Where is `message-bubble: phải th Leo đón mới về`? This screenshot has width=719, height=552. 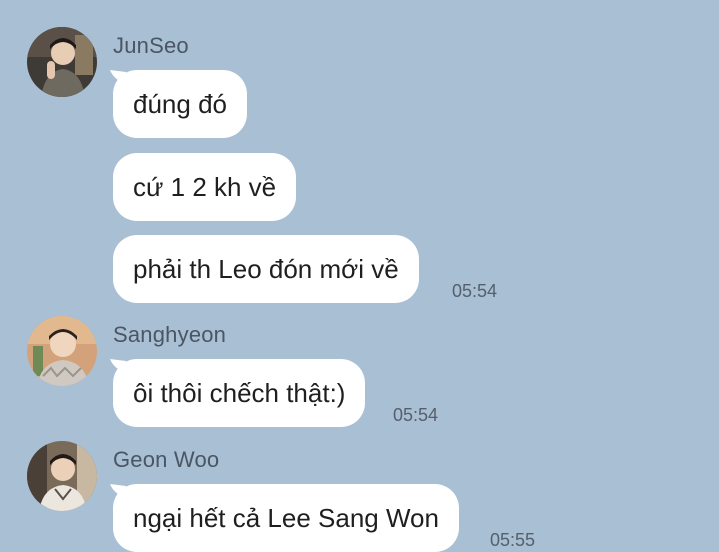 message-bubble: phải th Leo đón mới về is located at coordinates (266, 269).